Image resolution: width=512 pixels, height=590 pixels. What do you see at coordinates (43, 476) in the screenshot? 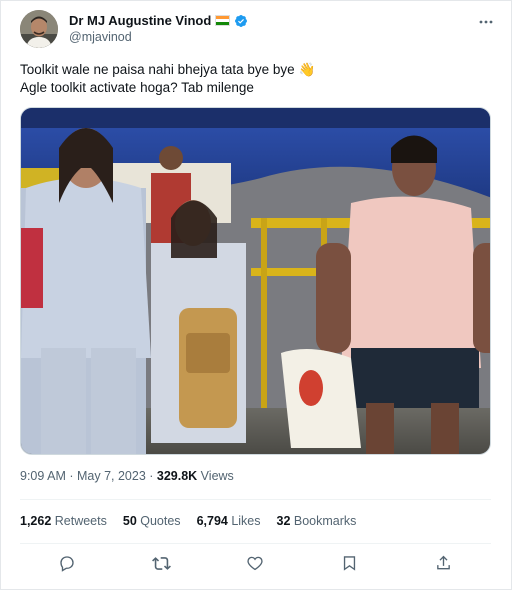
I see `tweet-time: 9:09 AM` at bounding box center [43, 476].